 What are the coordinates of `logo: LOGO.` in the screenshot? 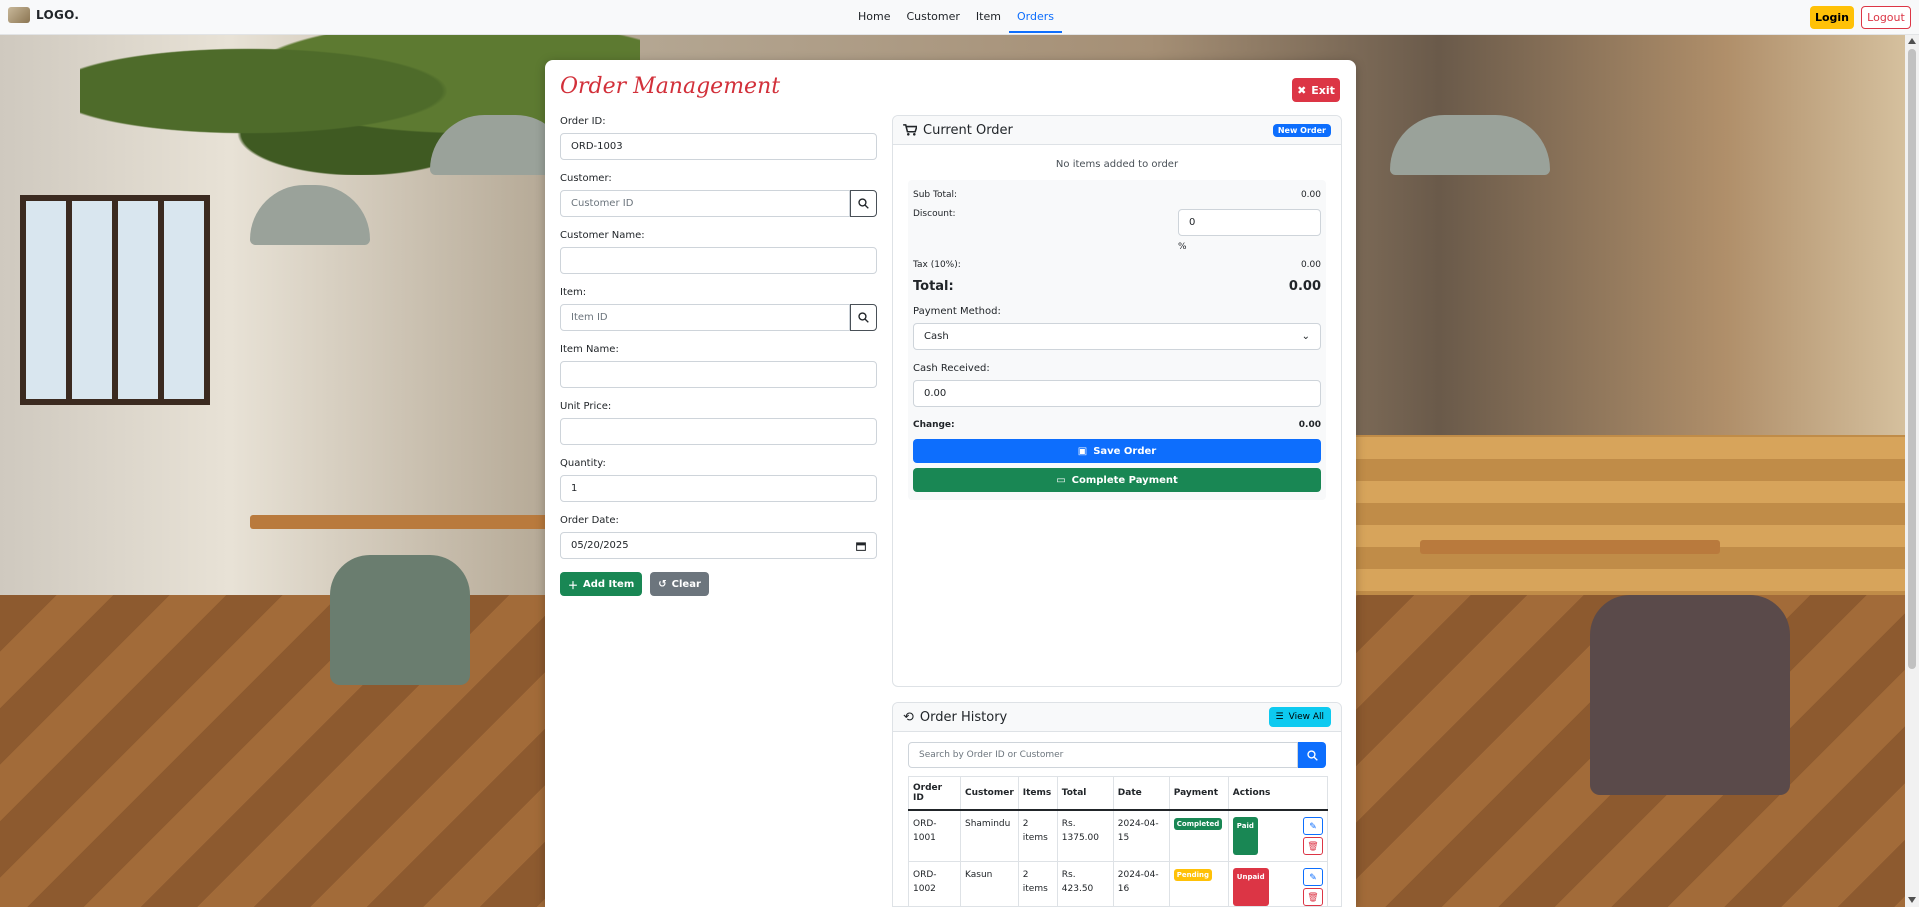 It's located at (43, 15).